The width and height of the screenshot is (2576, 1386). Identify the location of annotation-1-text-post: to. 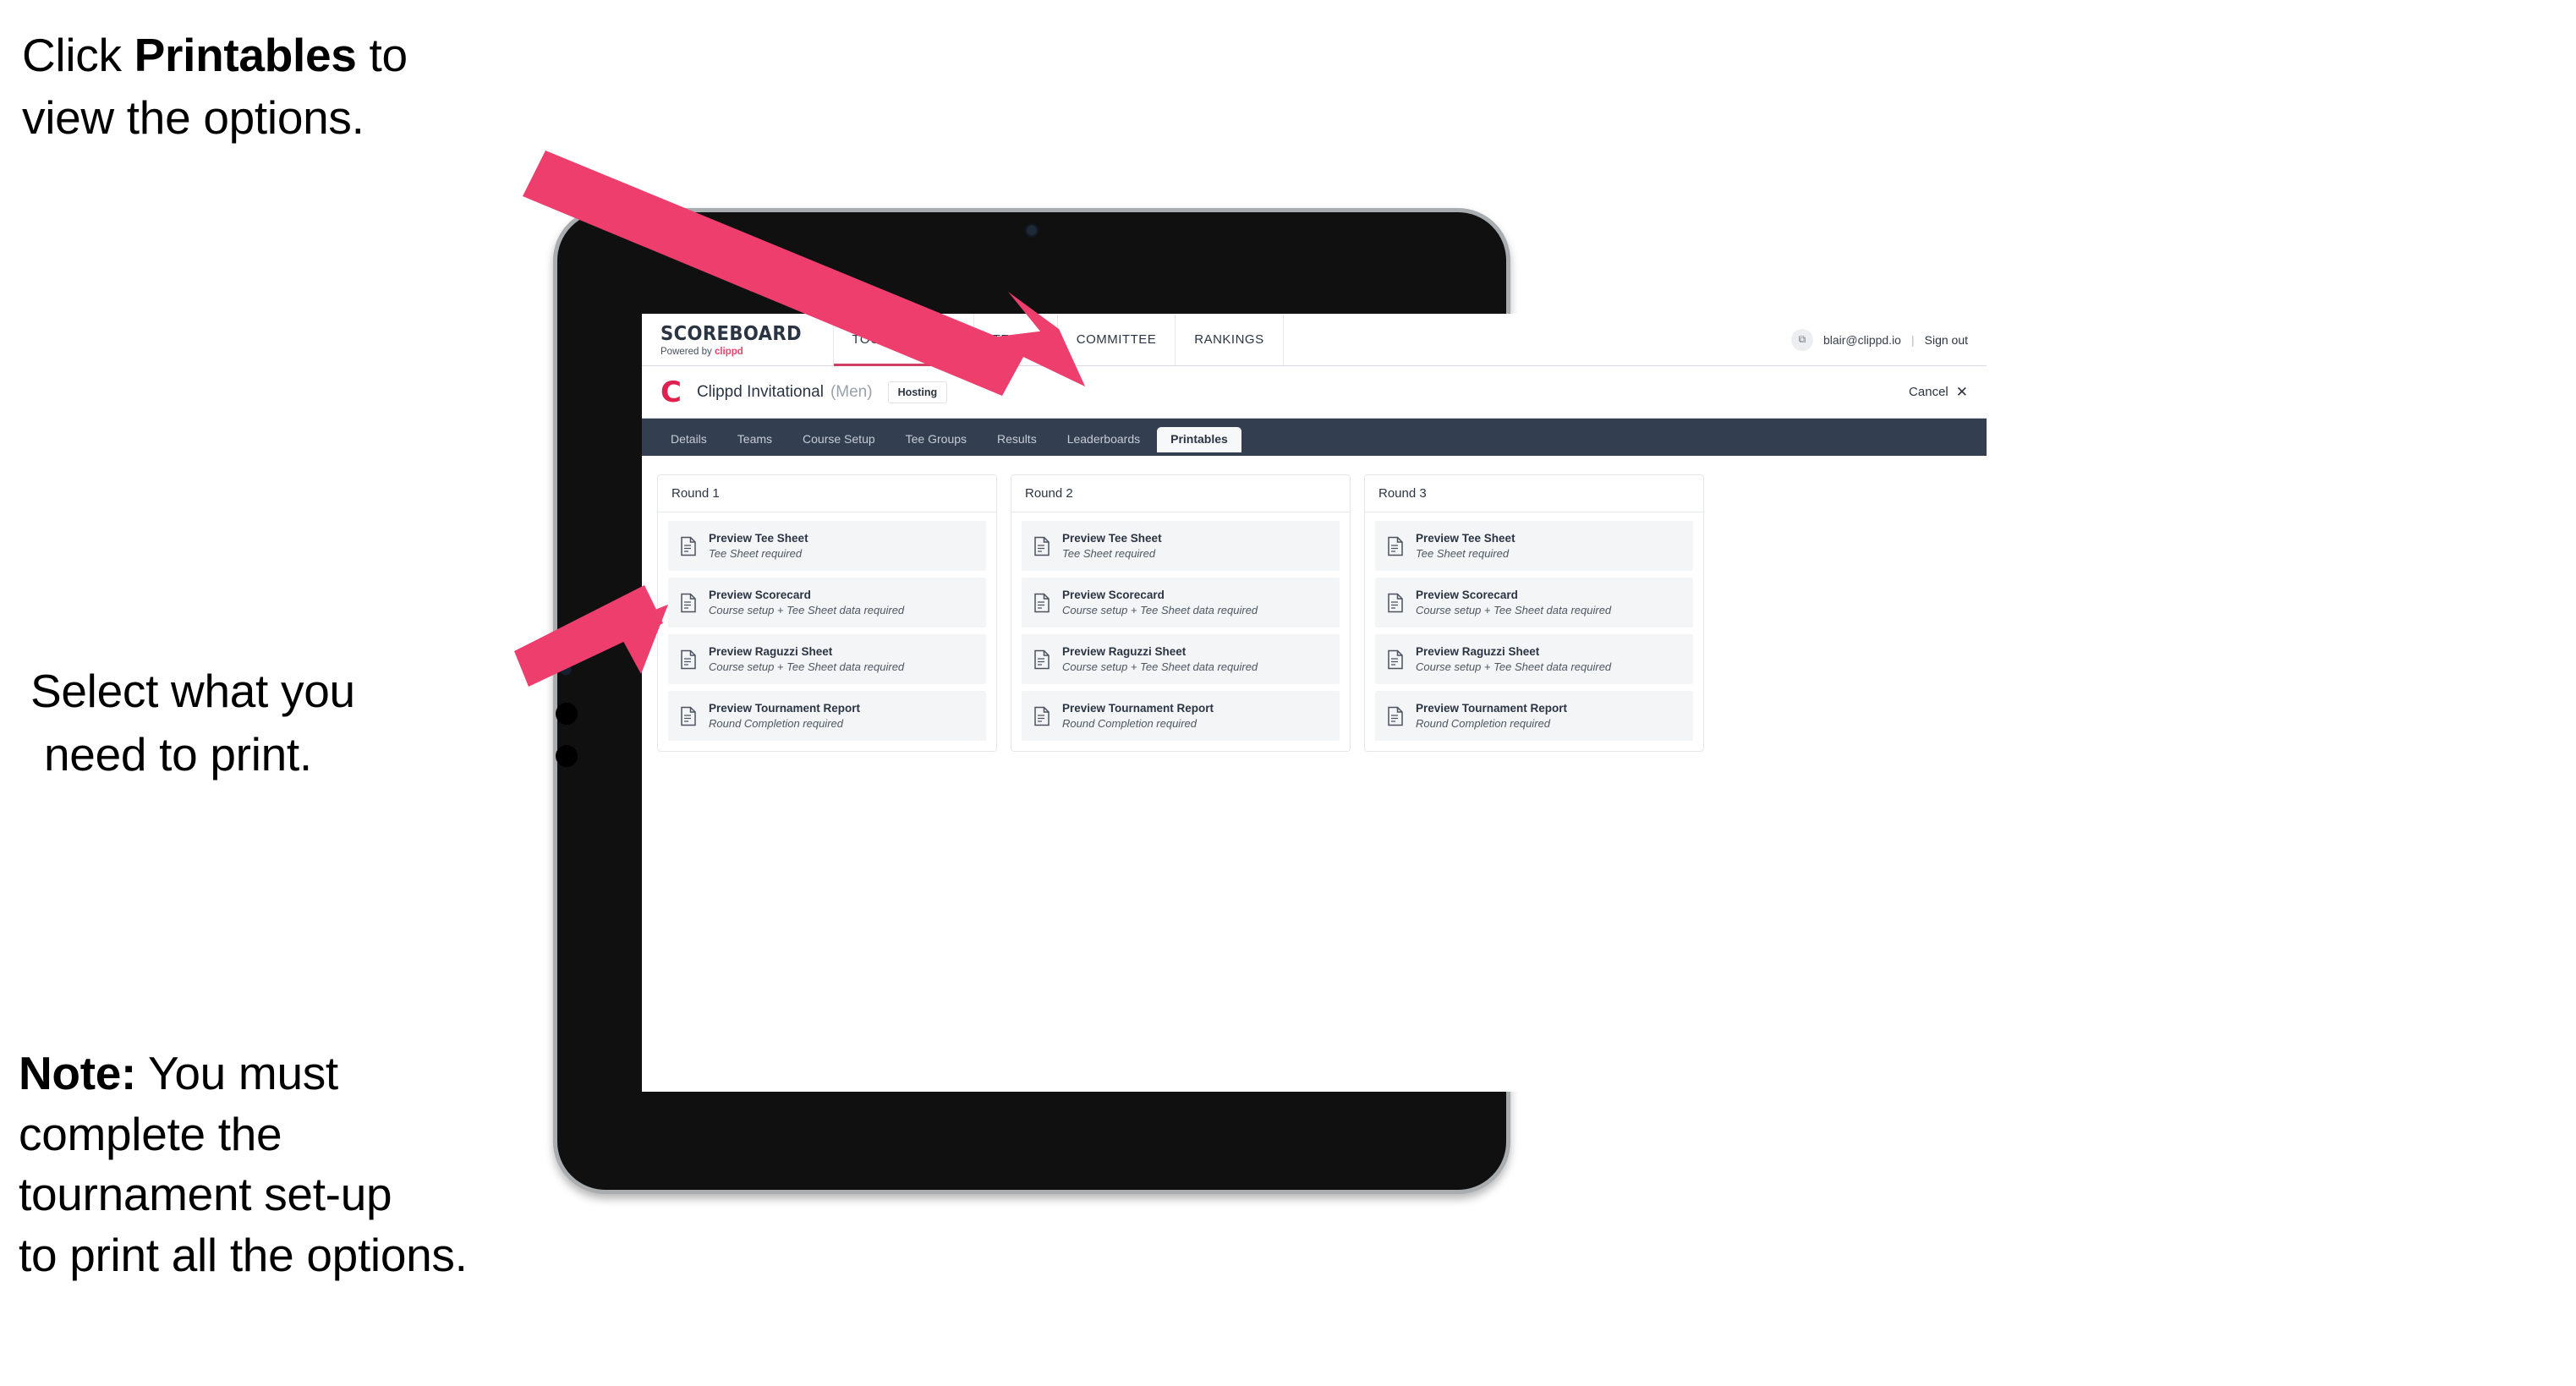
(382, 55).